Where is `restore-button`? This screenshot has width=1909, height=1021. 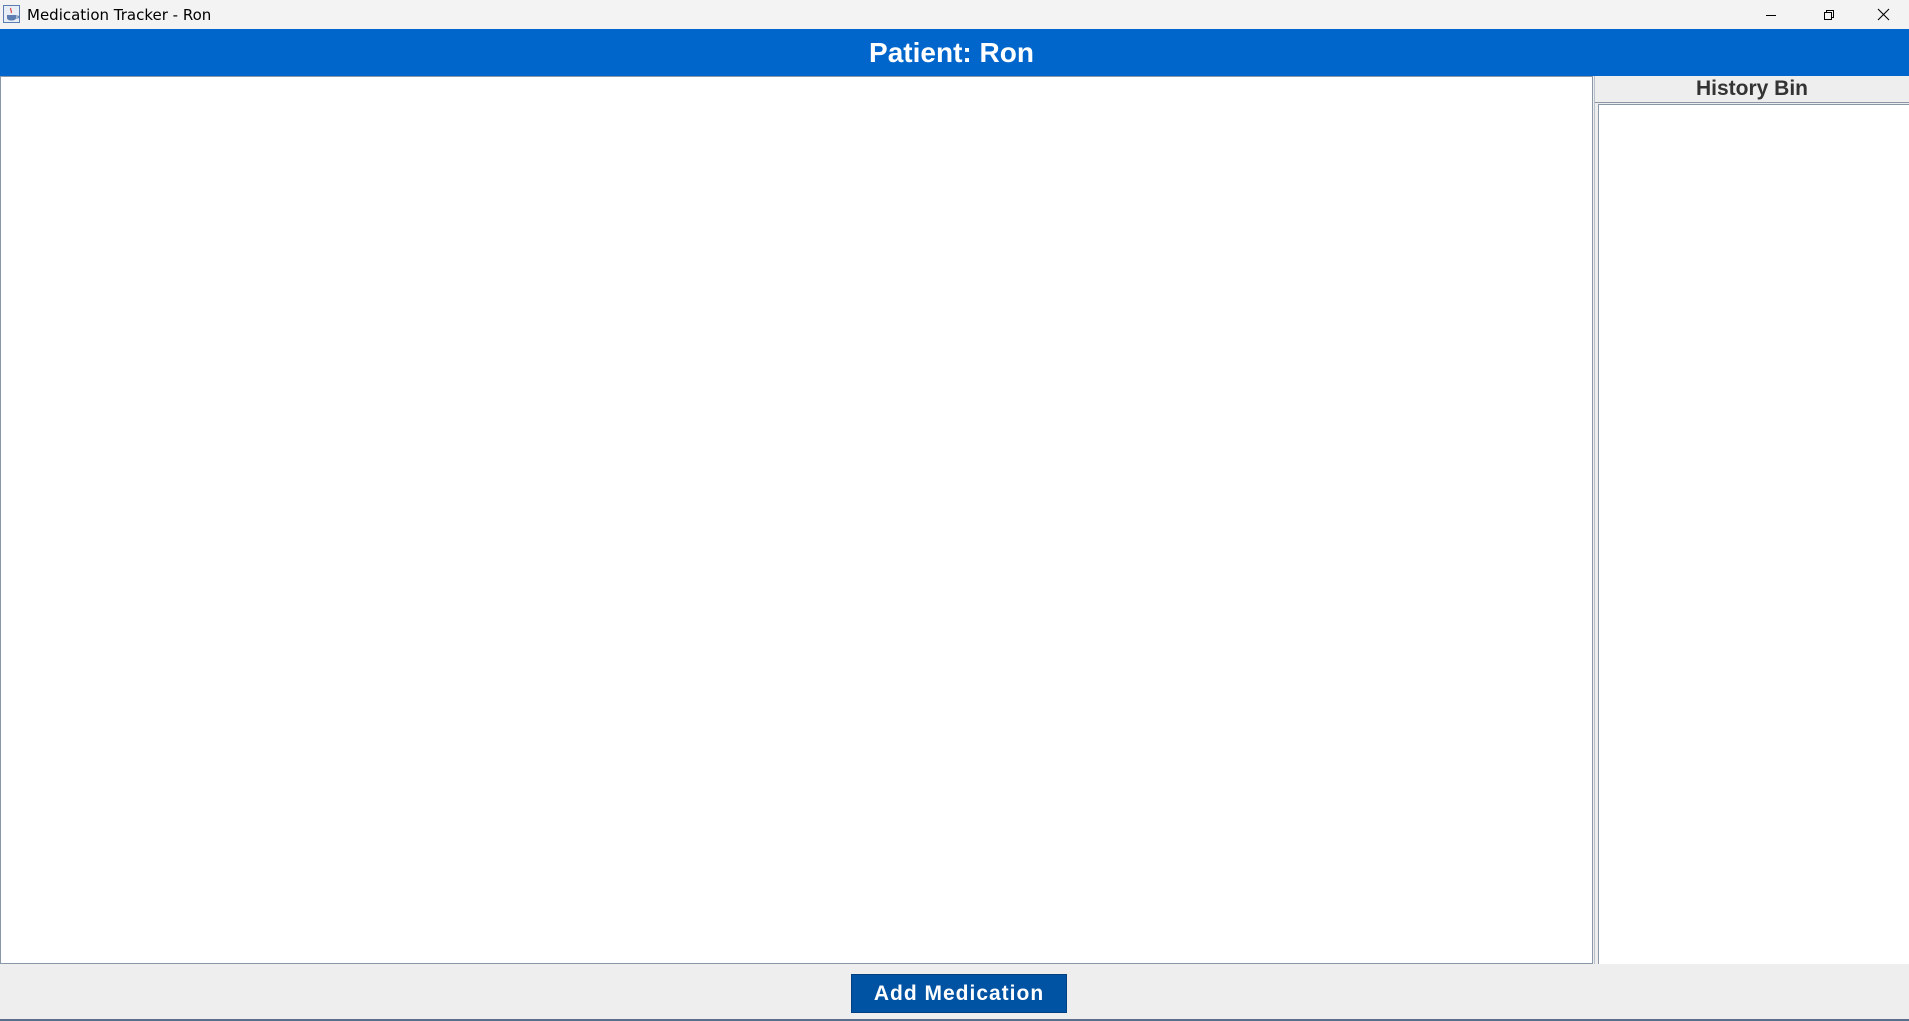
restore-button is located at coordinates (1829, 14).